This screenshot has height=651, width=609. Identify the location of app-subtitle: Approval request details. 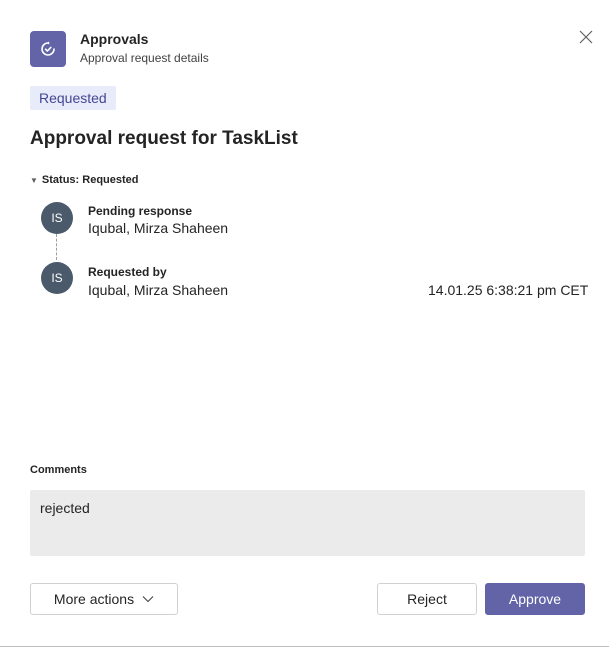
(144, 58).